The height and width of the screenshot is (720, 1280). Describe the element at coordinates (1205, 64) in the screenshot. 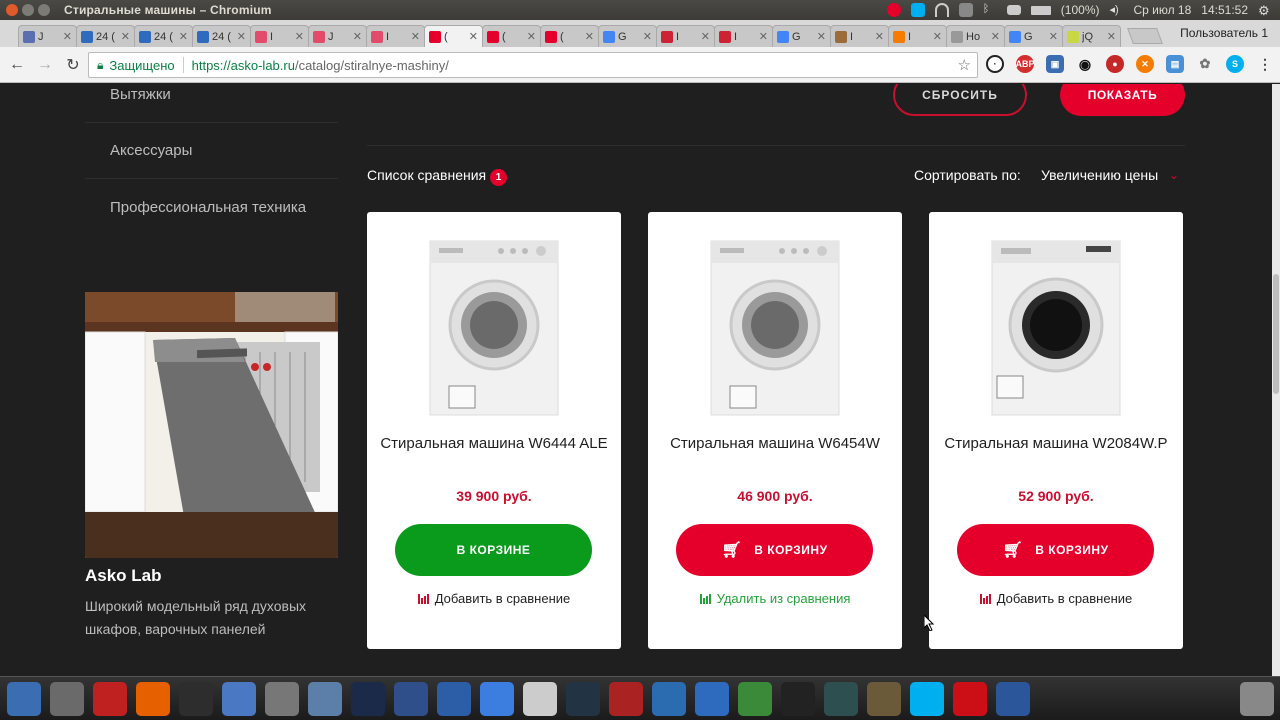

I see `paw-extension-icon: ✿` at that location.